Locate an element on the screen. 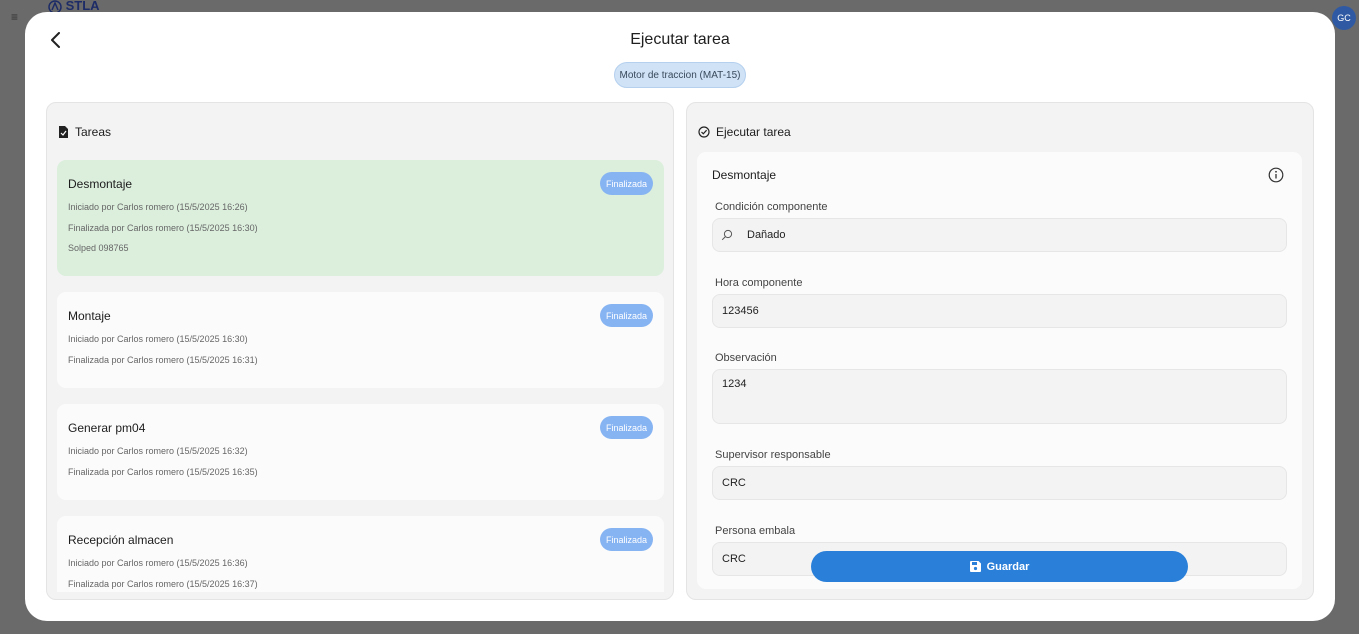 The width and height of the screenshot is (1359, 634). check-circle-icon is located at coordinates (704, 132).